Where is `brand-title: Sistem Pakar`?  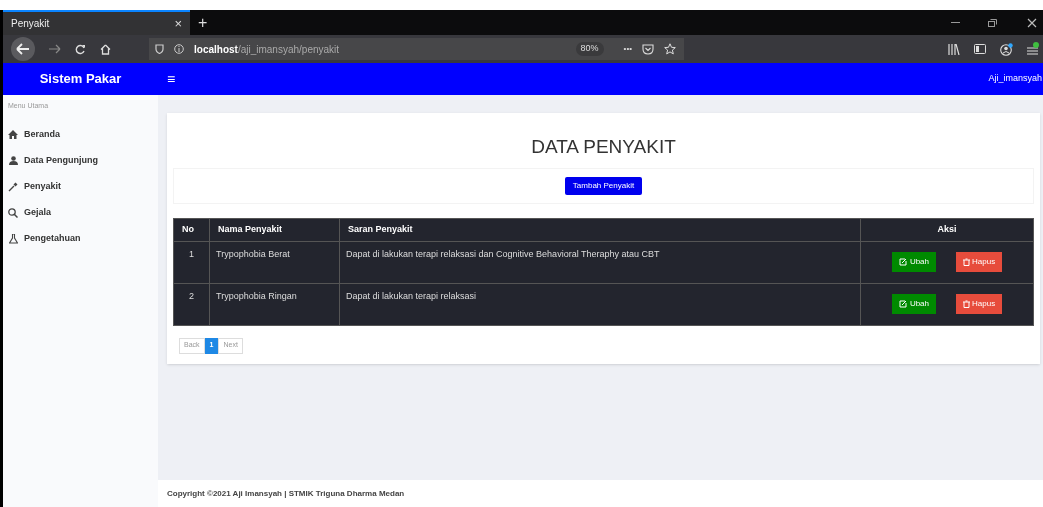 brand-title: Sistem Pakar is located at coordinates (80, 79).